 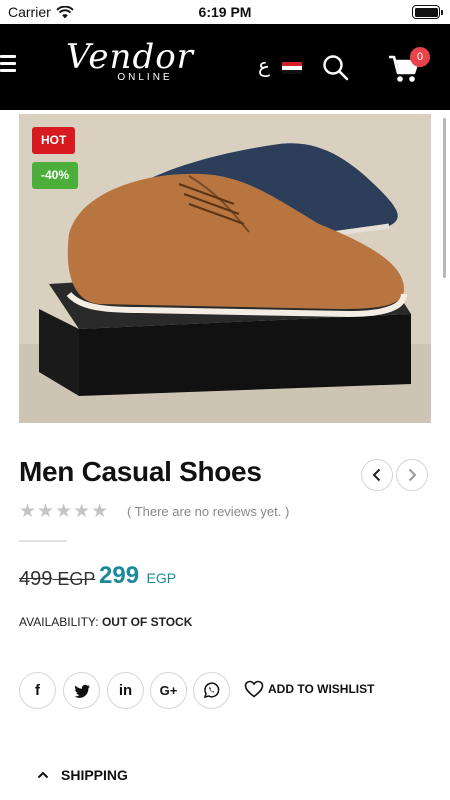 I want to click on facebook-share-button: f, so click(x=37, y=690).